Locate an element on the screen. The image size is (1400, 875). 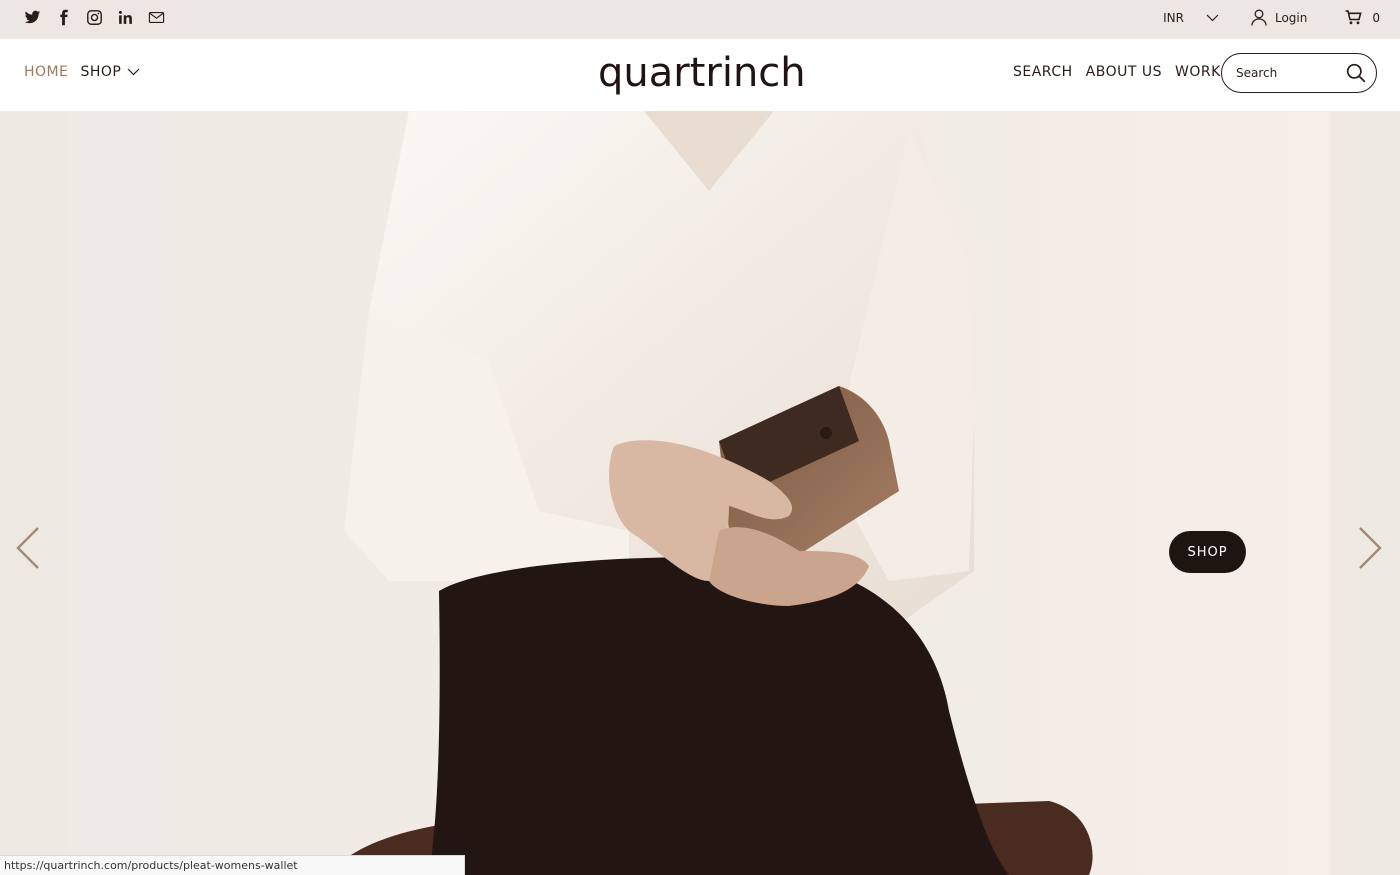
site-logo: quartrinch is located at coordinates (702, 73).